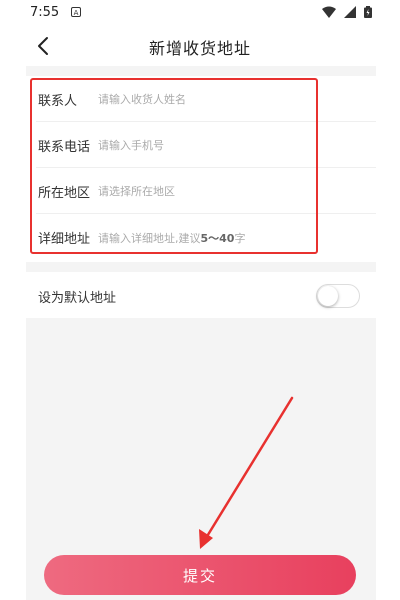 The width and height of the screenshot is (400, 600). Describe the element at coordinates (77, 298) in the screenshot. I see `default-address-label: 设为默认地址` at that location.